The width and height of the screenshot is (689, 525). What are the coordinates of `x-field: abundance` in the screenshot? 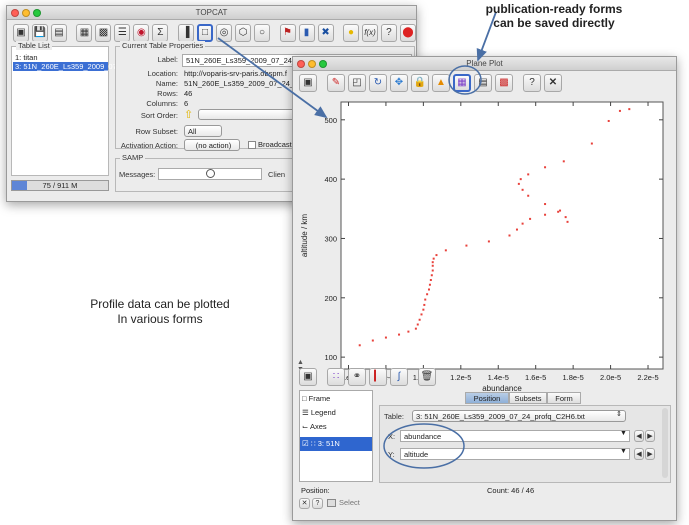 It's located at (515, 436).